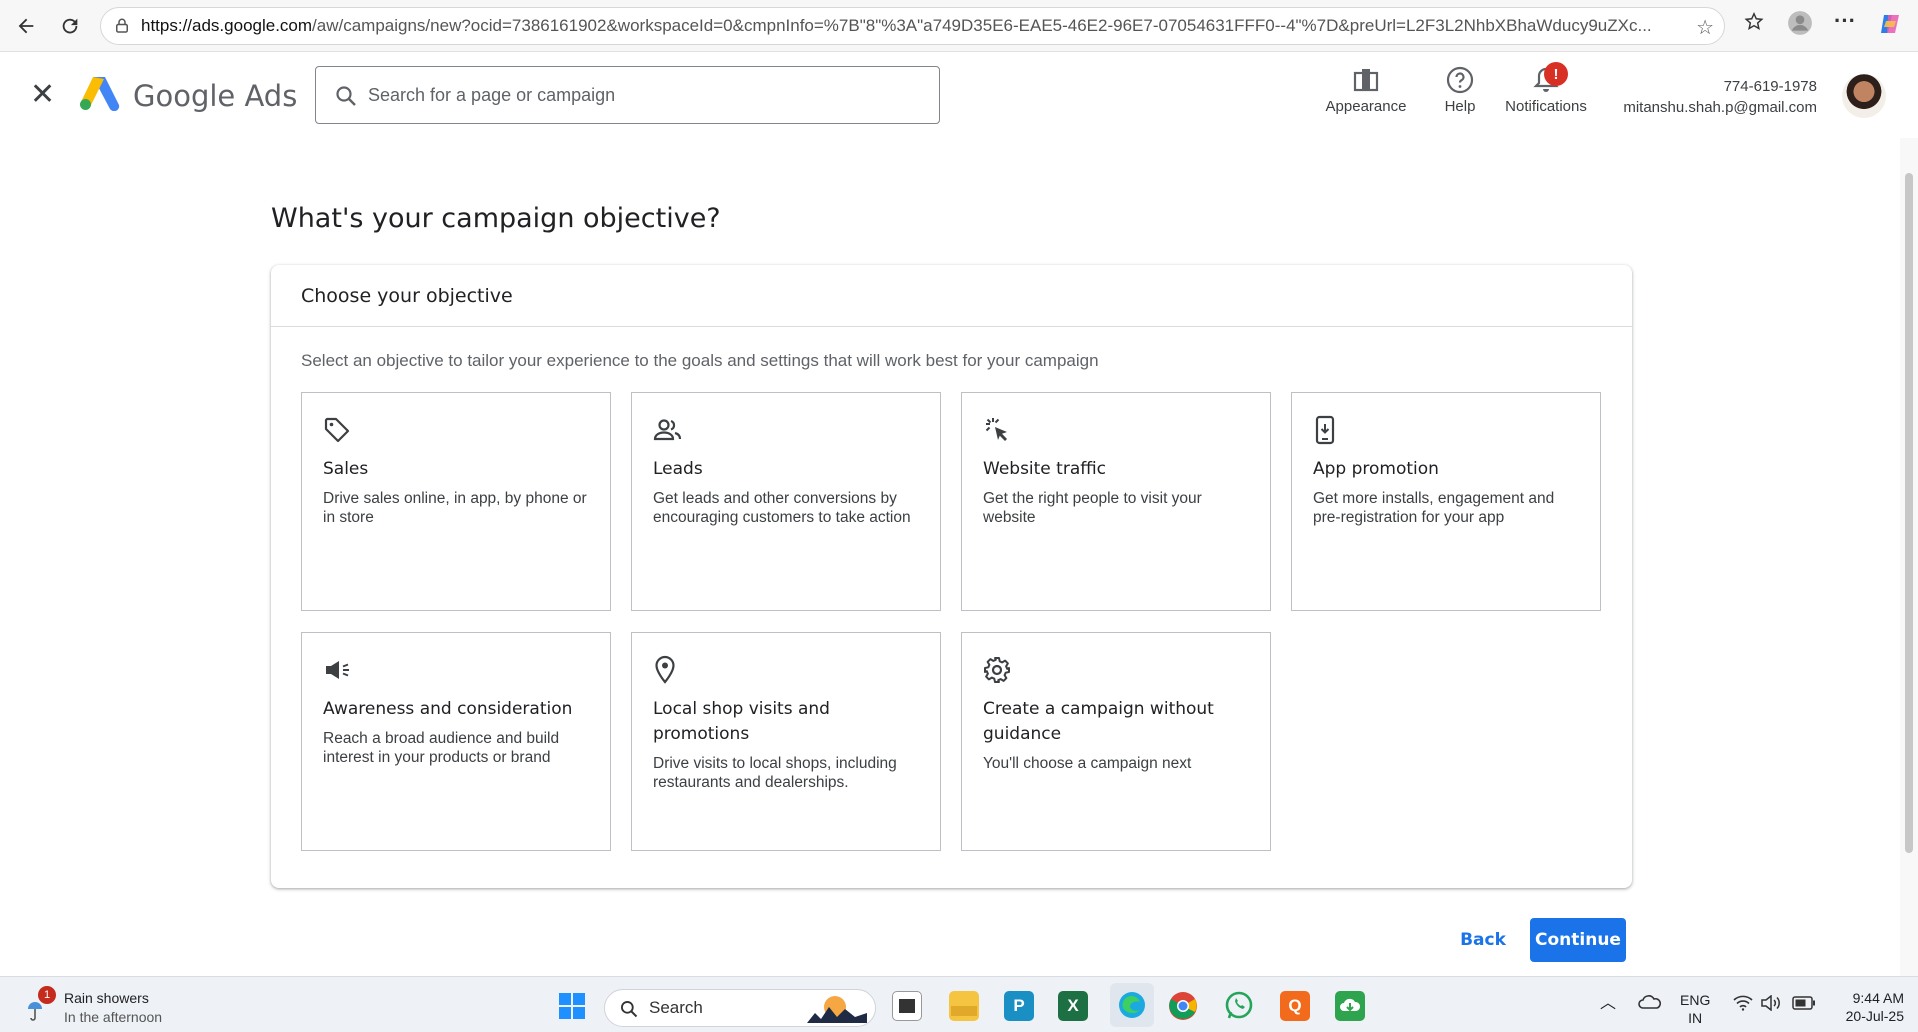 The width and height of the screenshot is (1918, 1032). I want to click on search-placeholder: Search for a page or campaign, so click(492, 94).